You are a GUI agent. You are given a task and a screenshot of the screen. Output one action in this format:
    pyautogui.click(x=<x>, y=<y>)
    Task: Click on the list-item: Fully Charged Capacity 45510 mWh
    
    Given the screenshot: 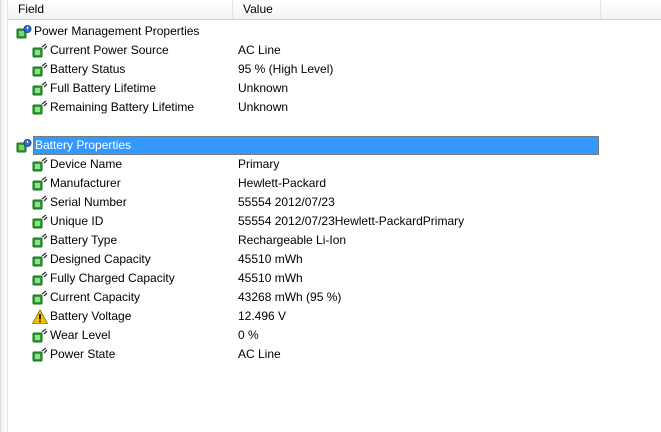 What is the action you would take?
    pyautogui.click(x=334, y=278)
    